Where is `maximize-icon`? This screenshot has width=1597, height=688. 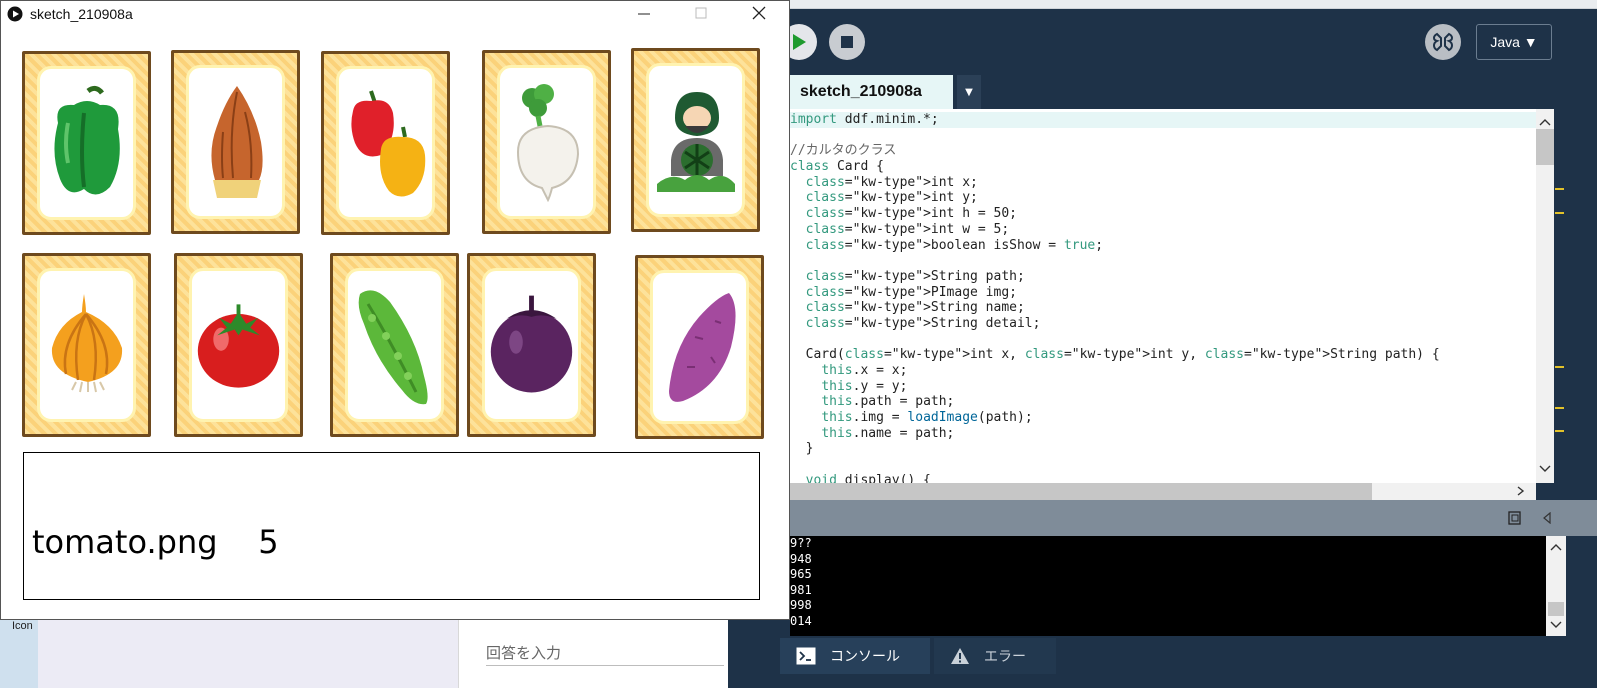 maximize-icon is located at coordinates (701, 13).